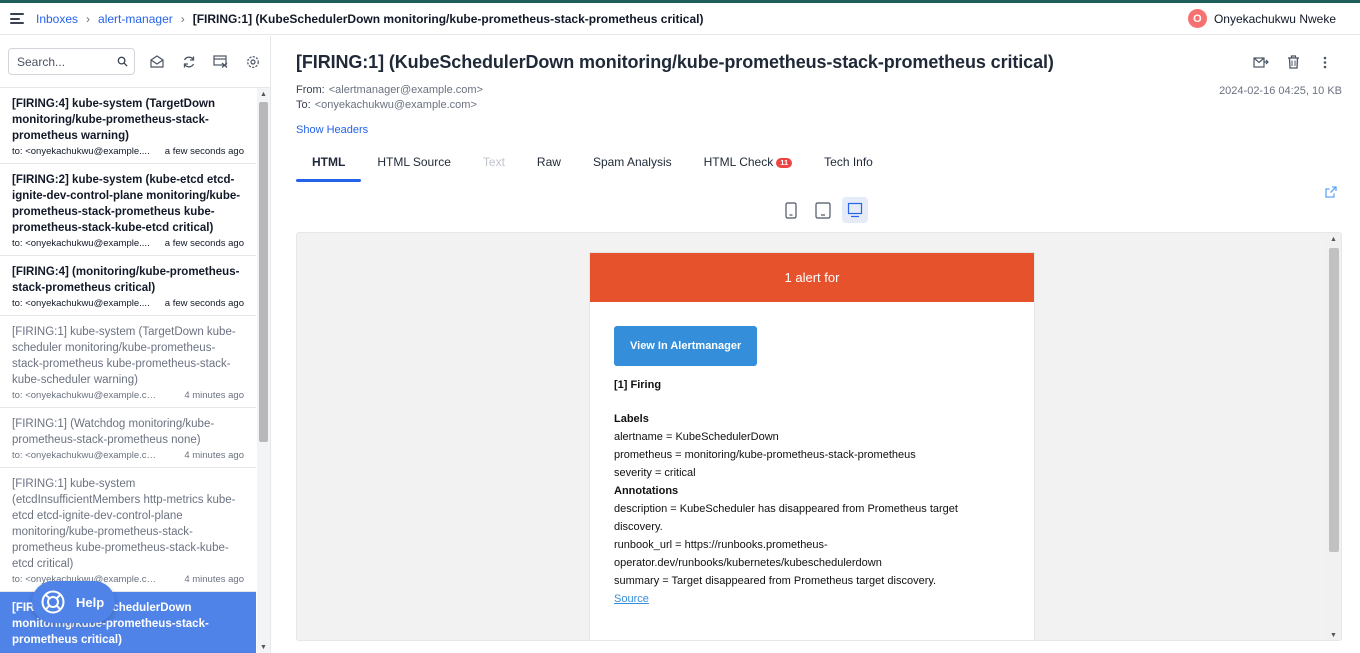 This screenshot has width=1360, height=653. Describe the element at coordinates (1274, 18) in the screenshot. I see `user-name: Onyekachukwu Nweke` at that location.